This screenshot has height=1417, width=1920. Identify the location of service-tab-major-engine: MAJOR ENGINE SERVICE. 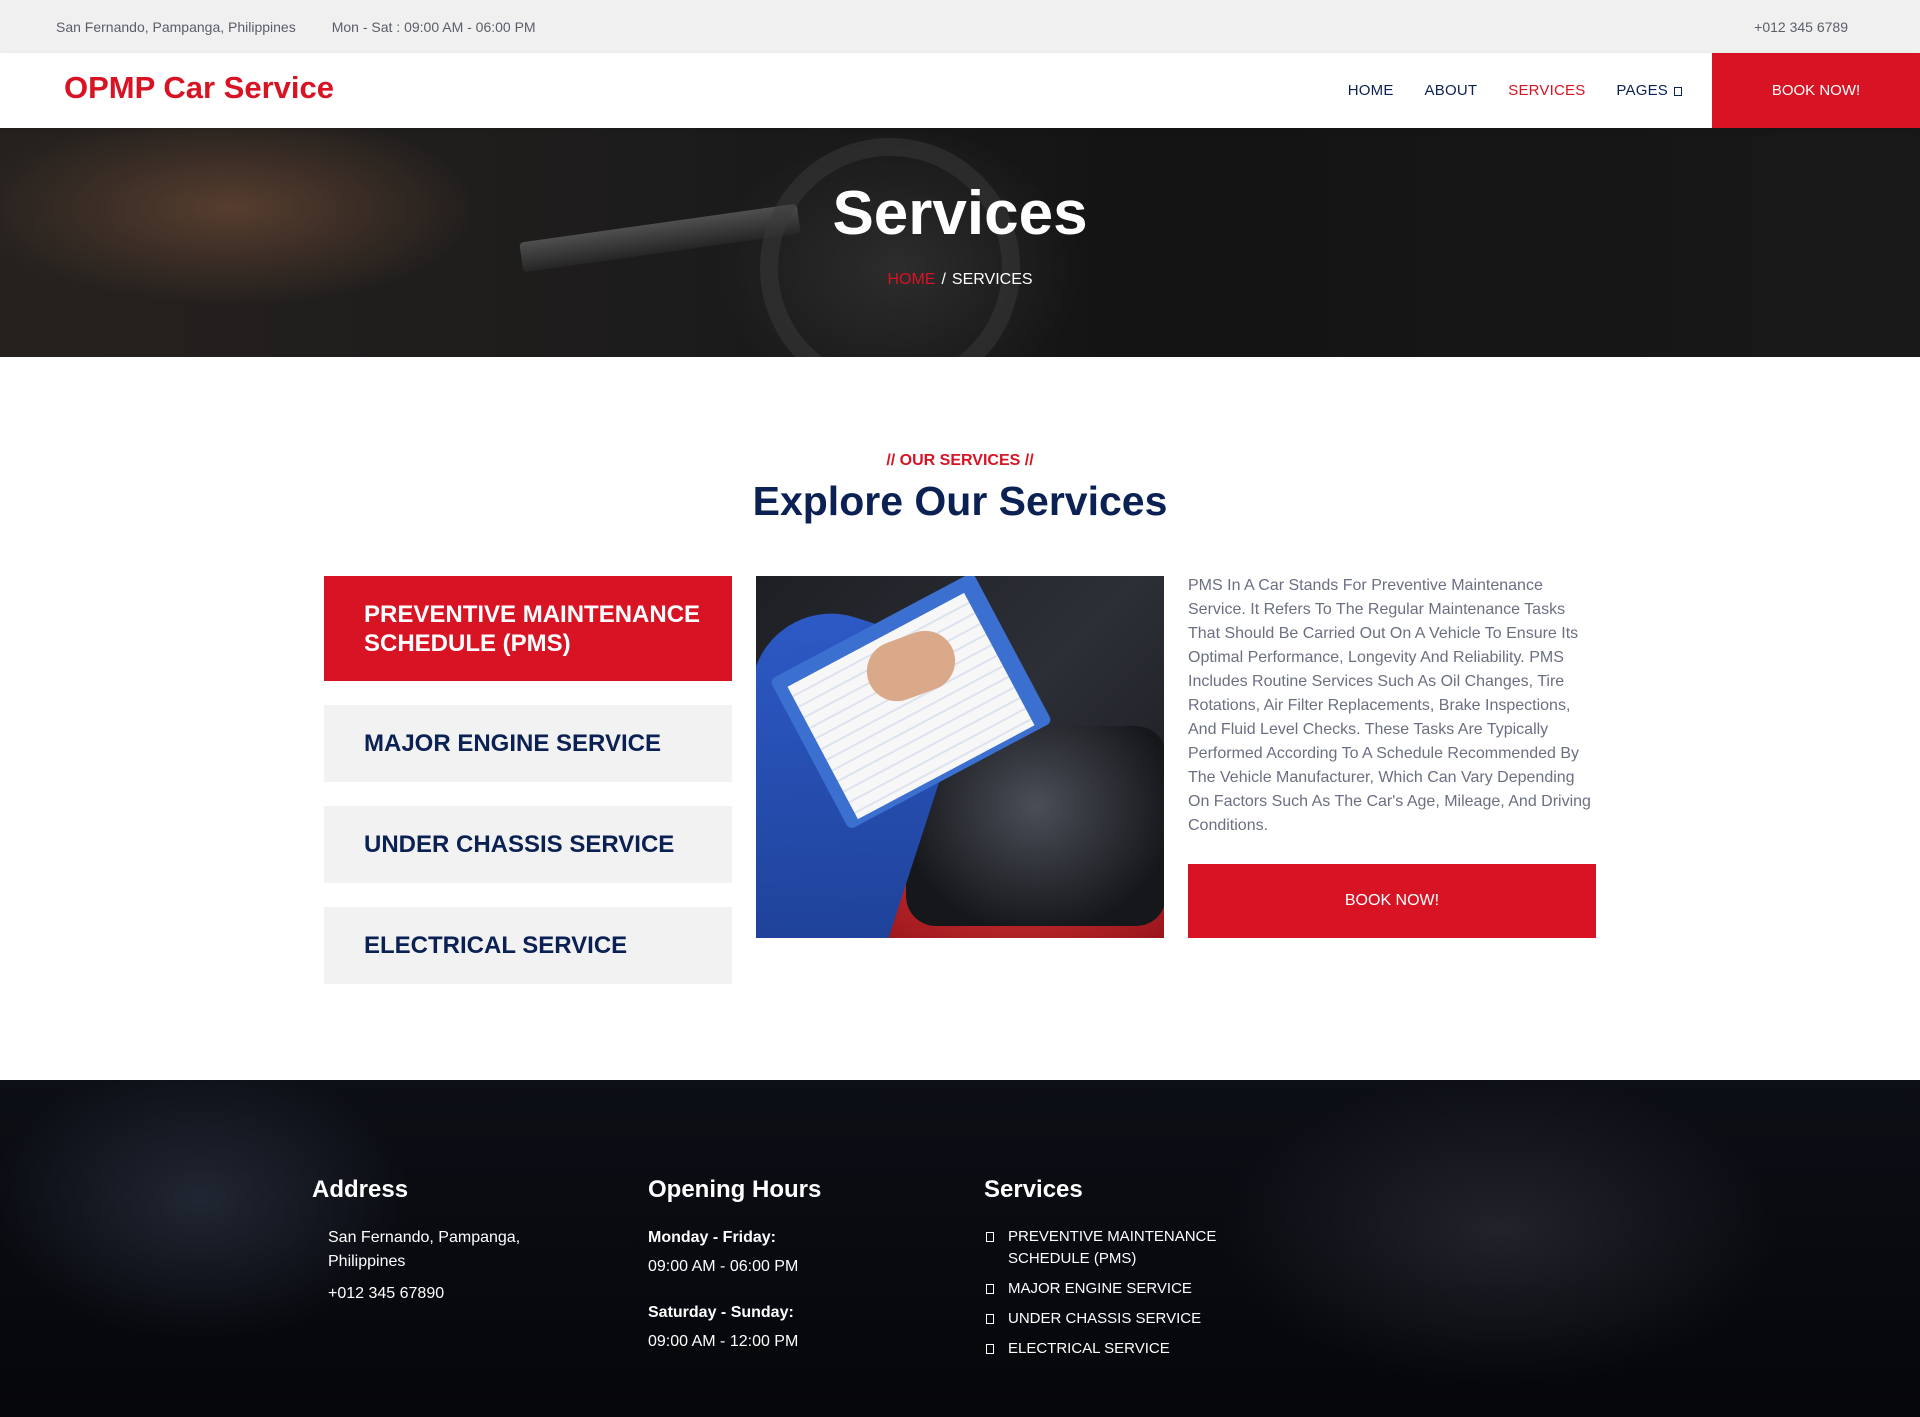
(528, 743).